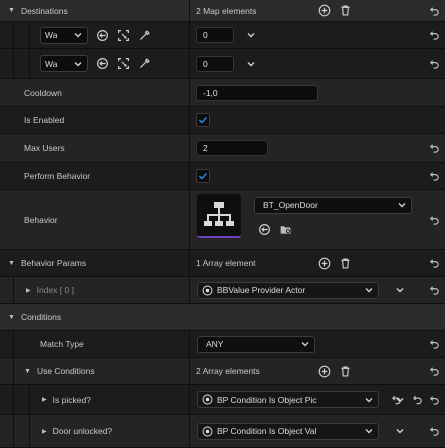 The width and height of the screenshot is (445, 448). Describe the element at coordinates (290, 205) in the screenshot. I see `behavior-asset-name: BT_OpenDoor` at that location.